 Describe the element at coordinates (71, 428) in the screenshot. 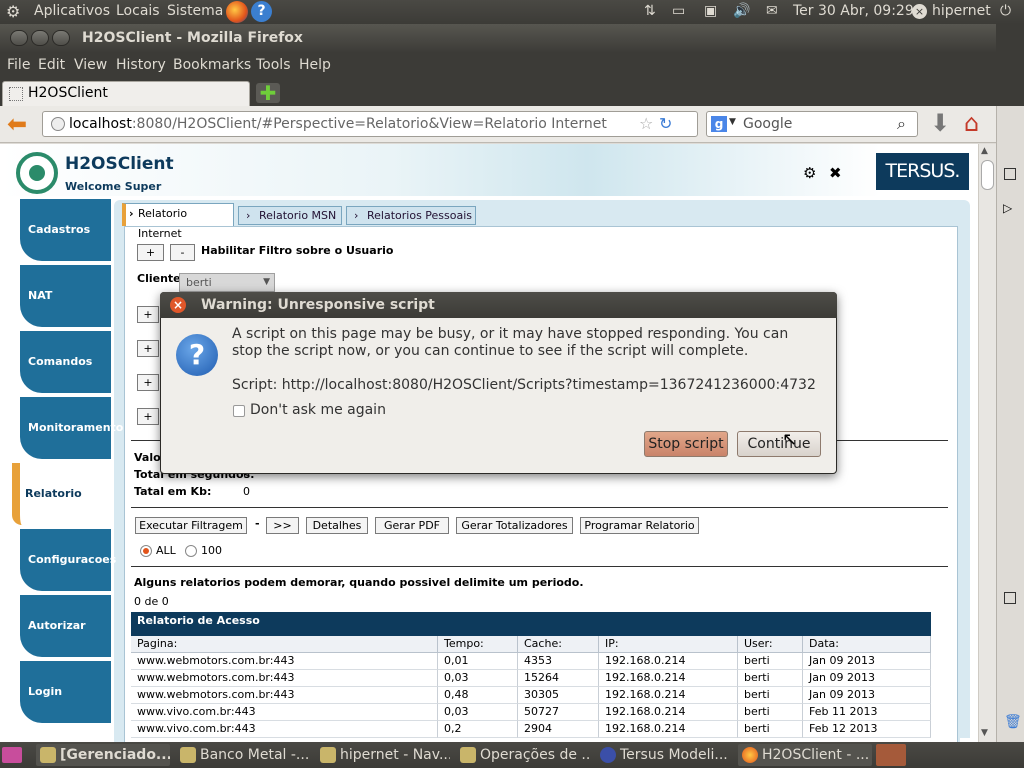

I see `nav-monitoramento: Monitoramento` at that location.